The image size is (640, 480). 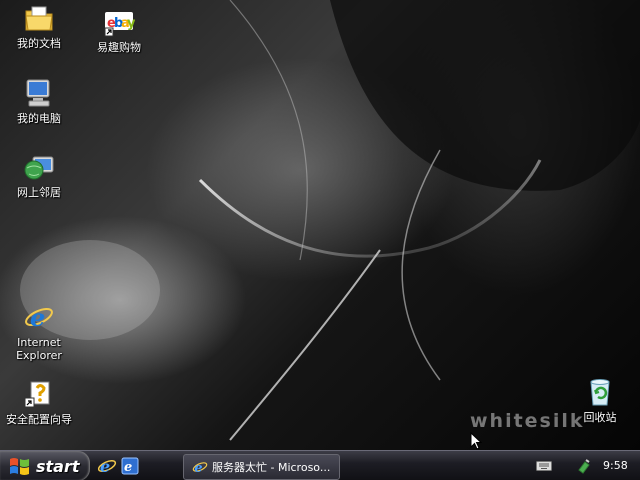 I want to click on desktop-icon-label: 网上邻居, so click(x=39, y=192).